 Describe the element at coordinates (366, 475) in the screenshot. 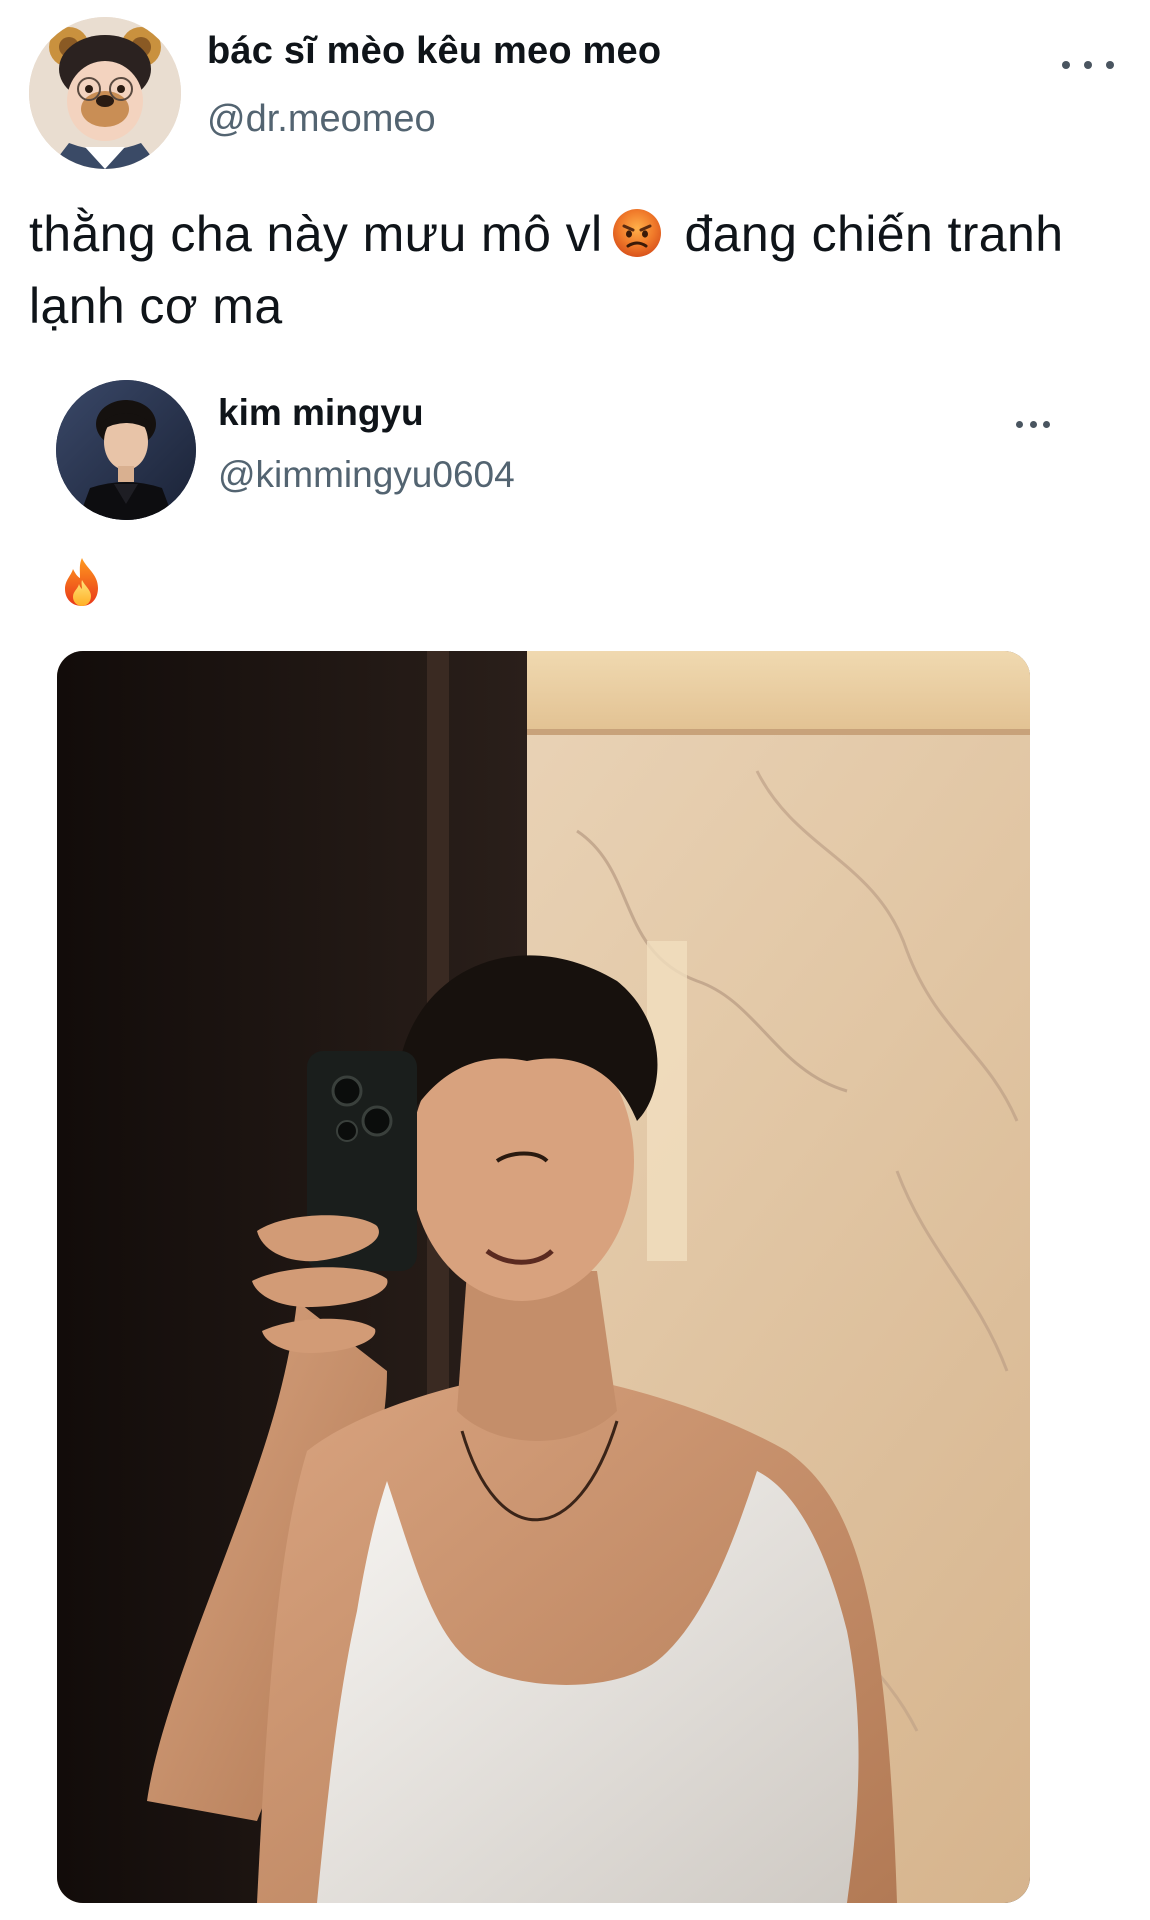

I see `quoted-author-handle: @kimmingyu0604` at that location.